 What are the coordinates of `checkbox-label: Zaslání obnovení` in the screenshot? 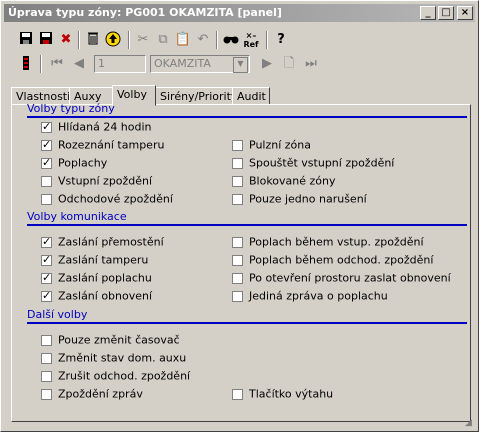 It's located at (105, 296).